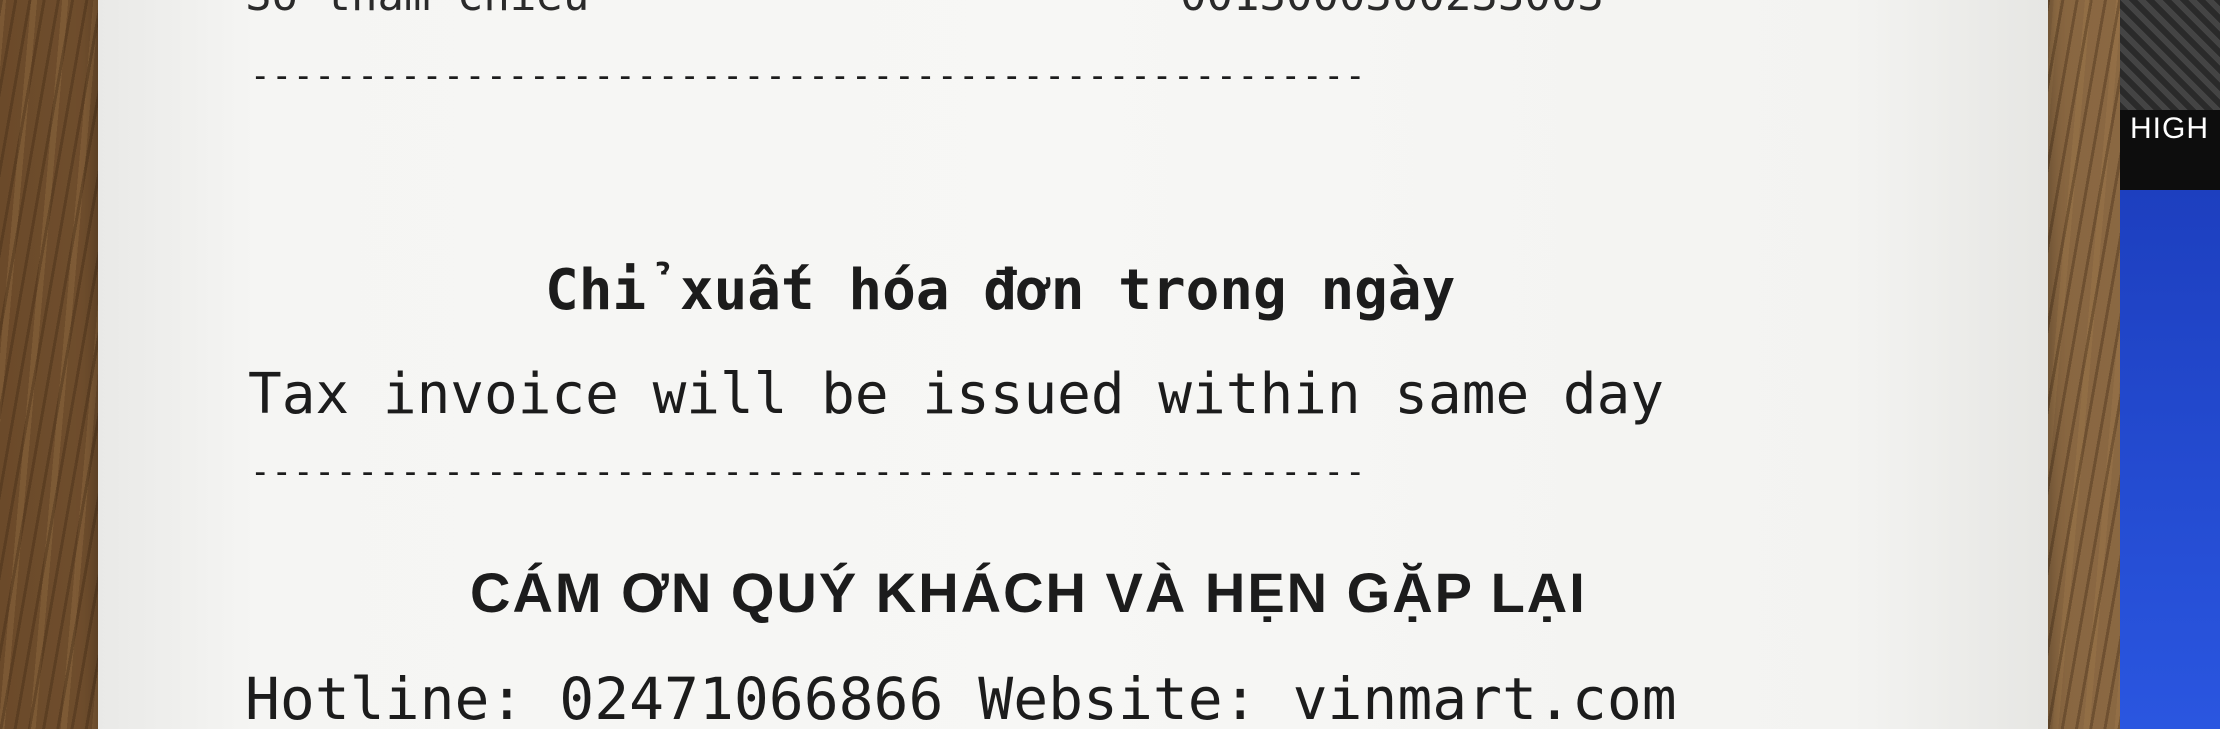 The width and height of the screenshot is (2220, 729). Describe the element at coordinates (1028, 592) in the screenshot. I see `thank-you-message: CÁM ƠN QUÝ KHÁCH VÀ HẸN GẶP LẠI` at that location.